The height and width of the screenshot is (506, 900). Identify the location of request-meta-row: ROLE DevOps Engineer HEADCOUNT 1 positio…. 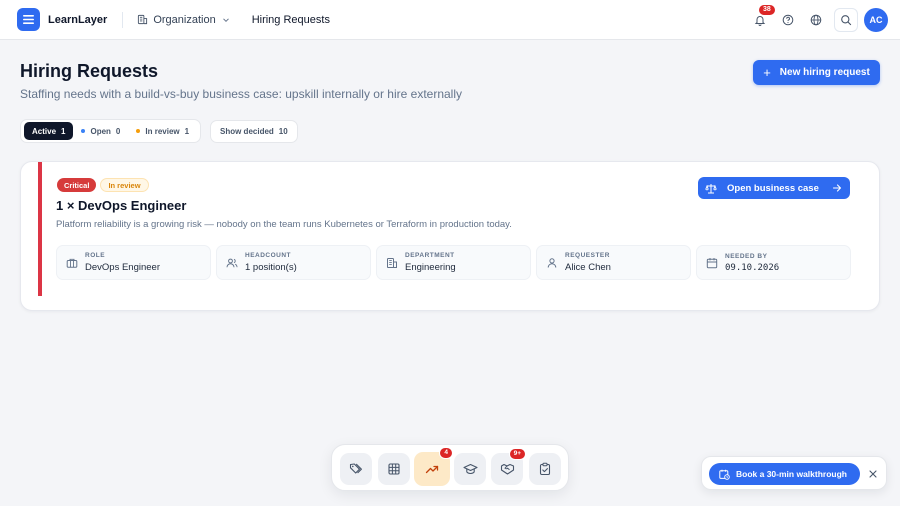
(456, 262).